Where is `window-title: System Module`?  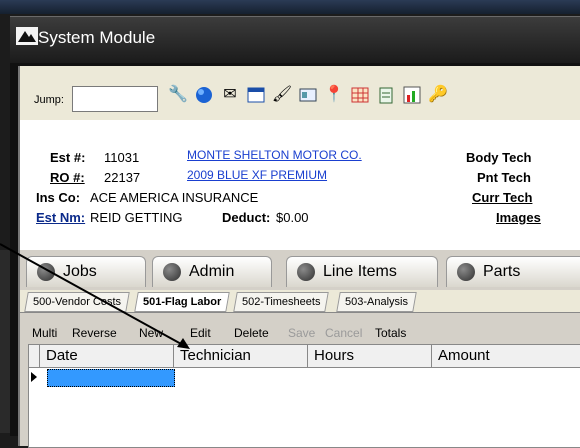 window-title: System Module is located at coordinates (97, 37).